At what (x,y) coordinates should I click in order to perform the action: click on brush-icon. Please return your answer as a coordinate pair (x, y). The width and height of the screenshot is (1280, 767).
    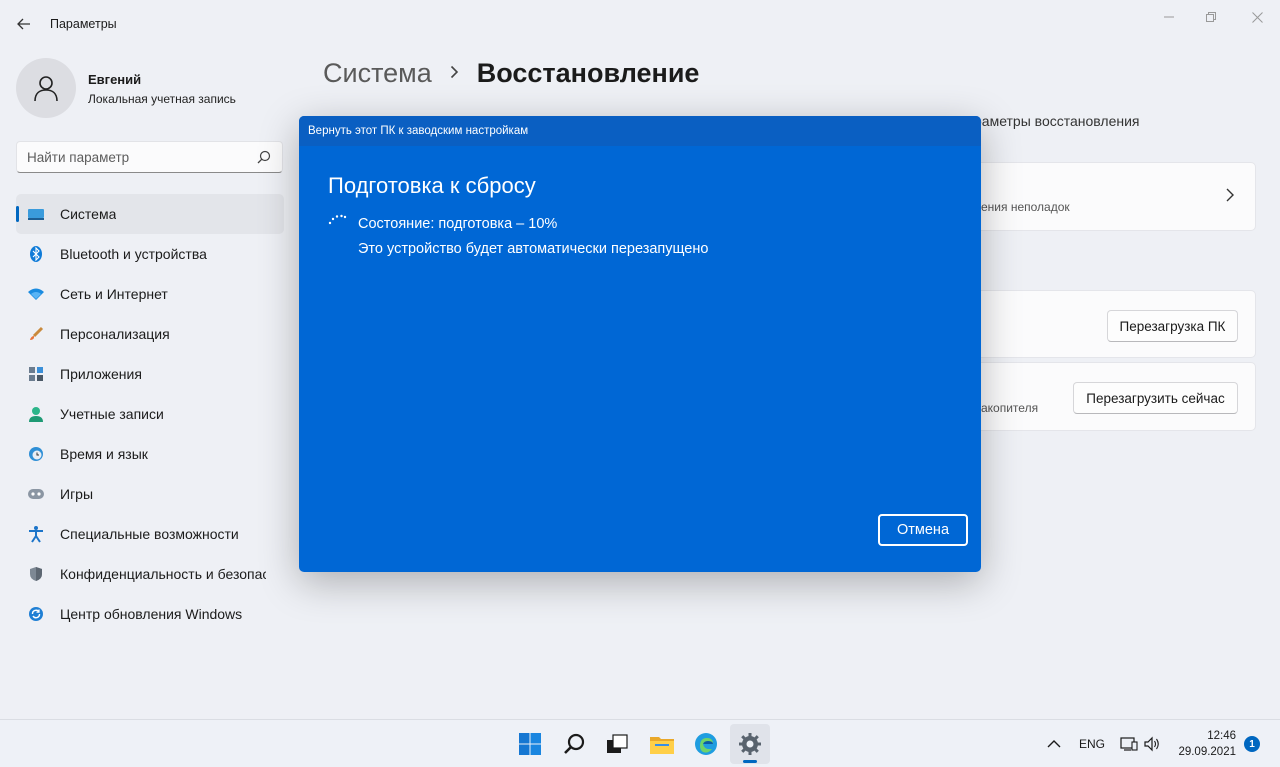
    Looking at the image, I should click on (36, 334).